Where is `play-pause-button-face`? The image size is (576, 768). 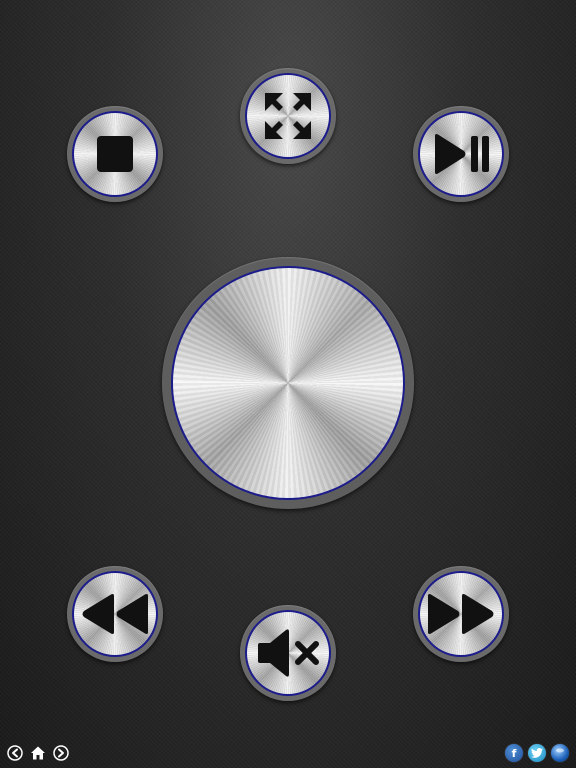 play-pause-button-face is located at coordinates (461, 154).